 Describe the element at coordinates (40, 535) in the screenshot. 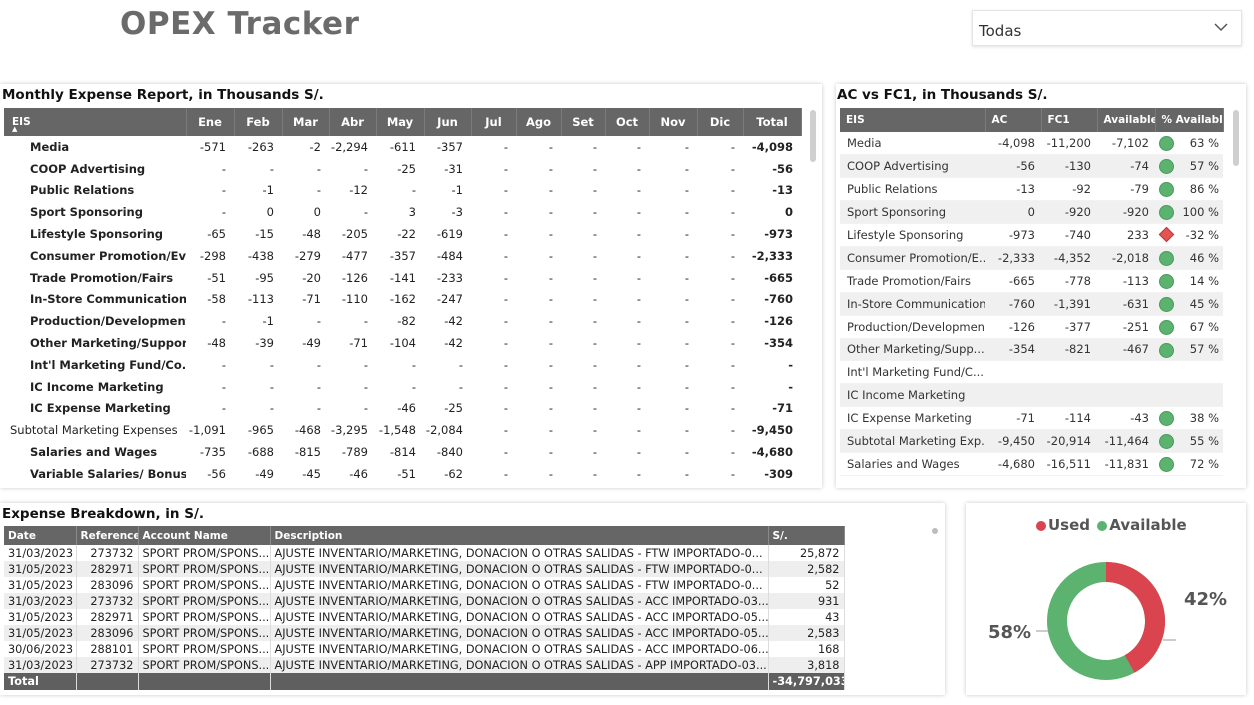

I see `column-header-date: Date` at that location.